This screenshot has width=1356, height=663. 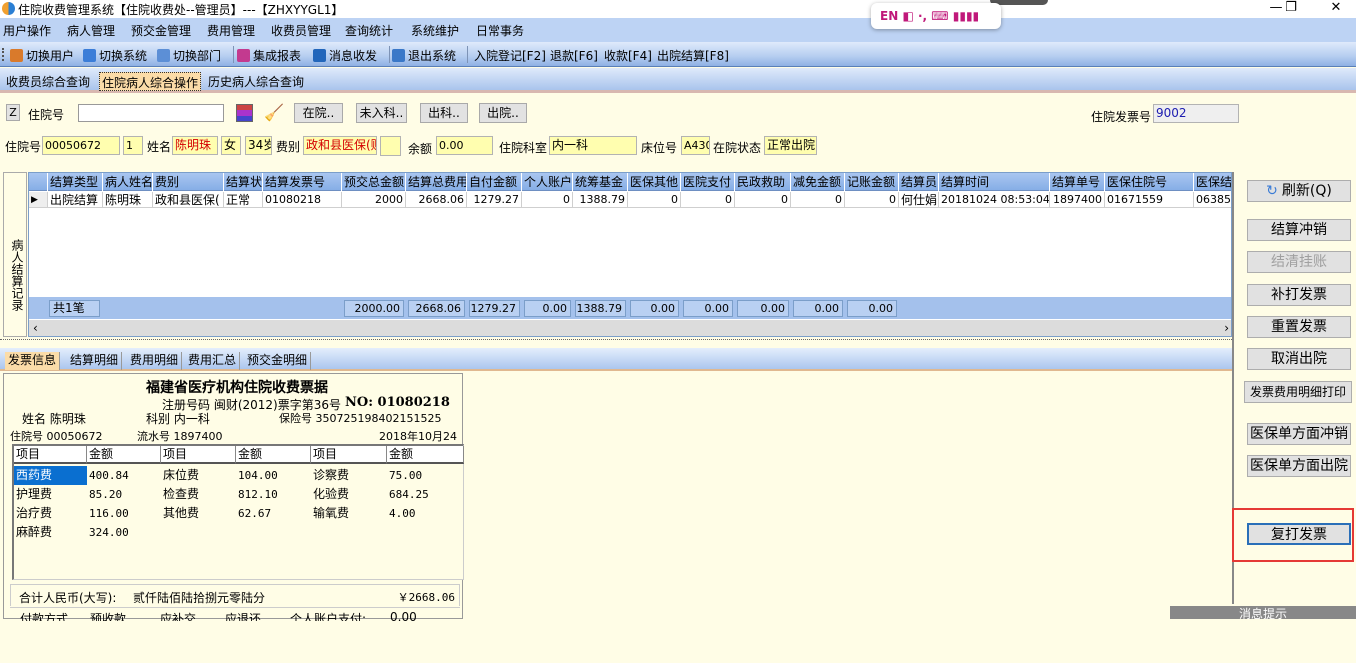 I want to click on tab-1: 住院病人综合操作, so click(x=150, y=81).